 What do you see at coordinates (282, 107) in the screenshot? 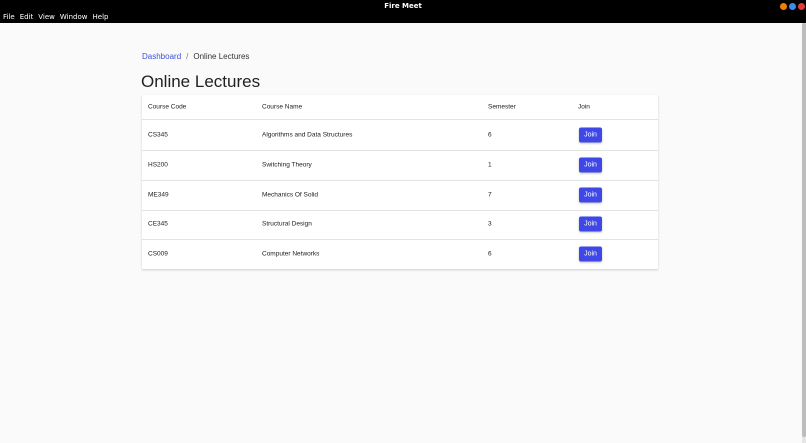
I see `header-course-name: Course Name` at bounding box center [282, 107].